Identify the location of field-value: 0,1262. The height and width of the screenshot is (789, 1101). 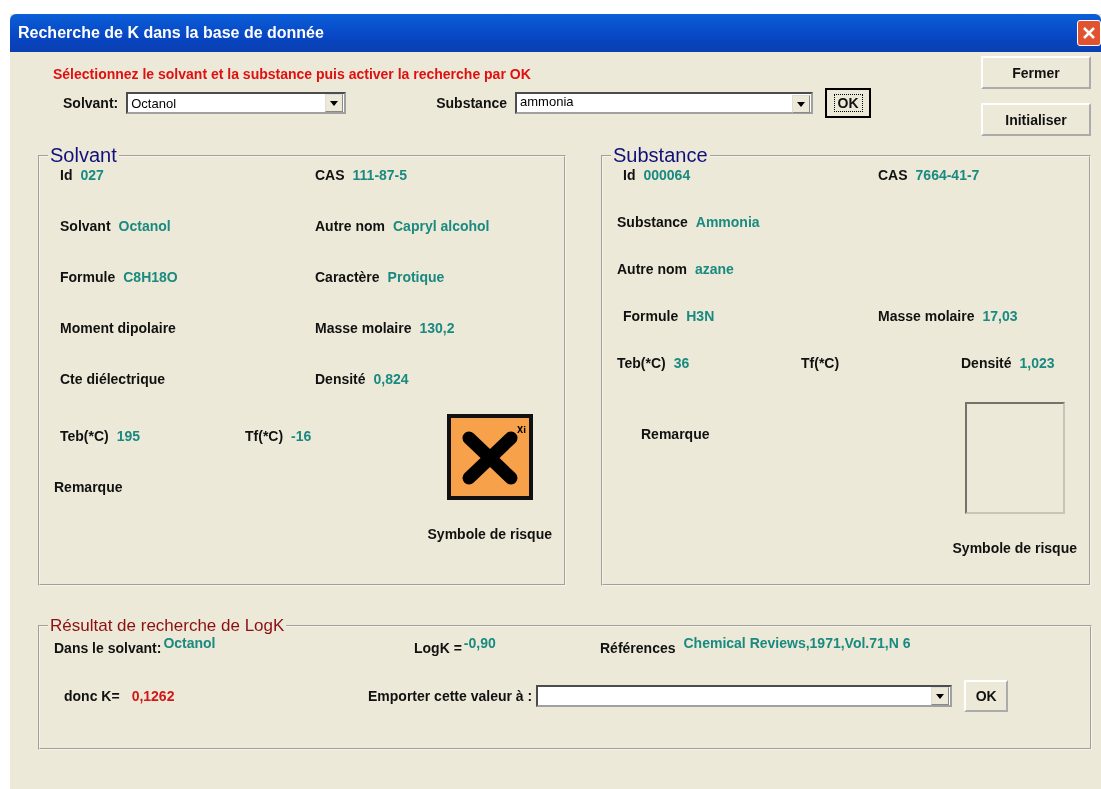
(153, 696).